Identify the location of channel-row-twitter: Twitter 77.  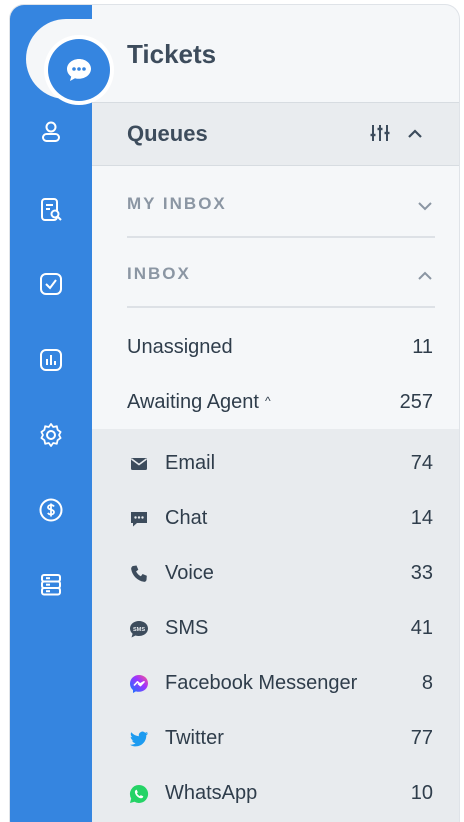
(280, 739).